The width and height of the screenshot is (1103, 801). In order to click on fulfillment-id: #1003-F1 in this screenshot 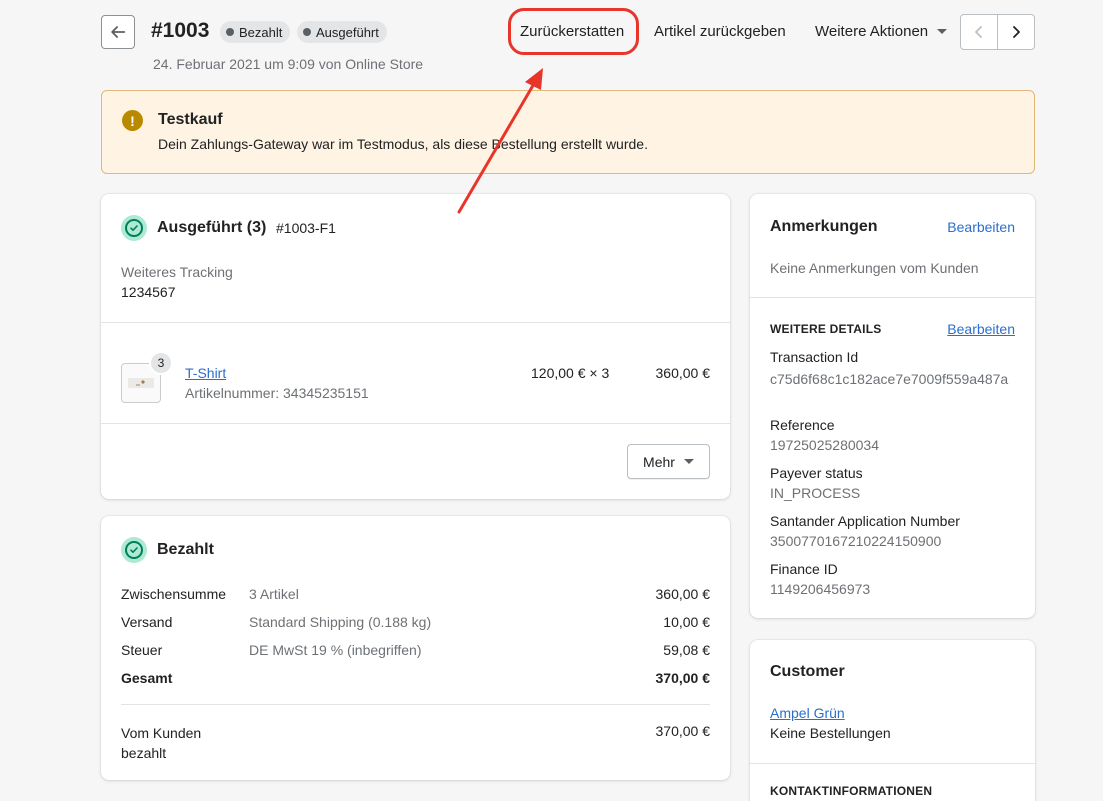, I will do `click(306, 228)`.